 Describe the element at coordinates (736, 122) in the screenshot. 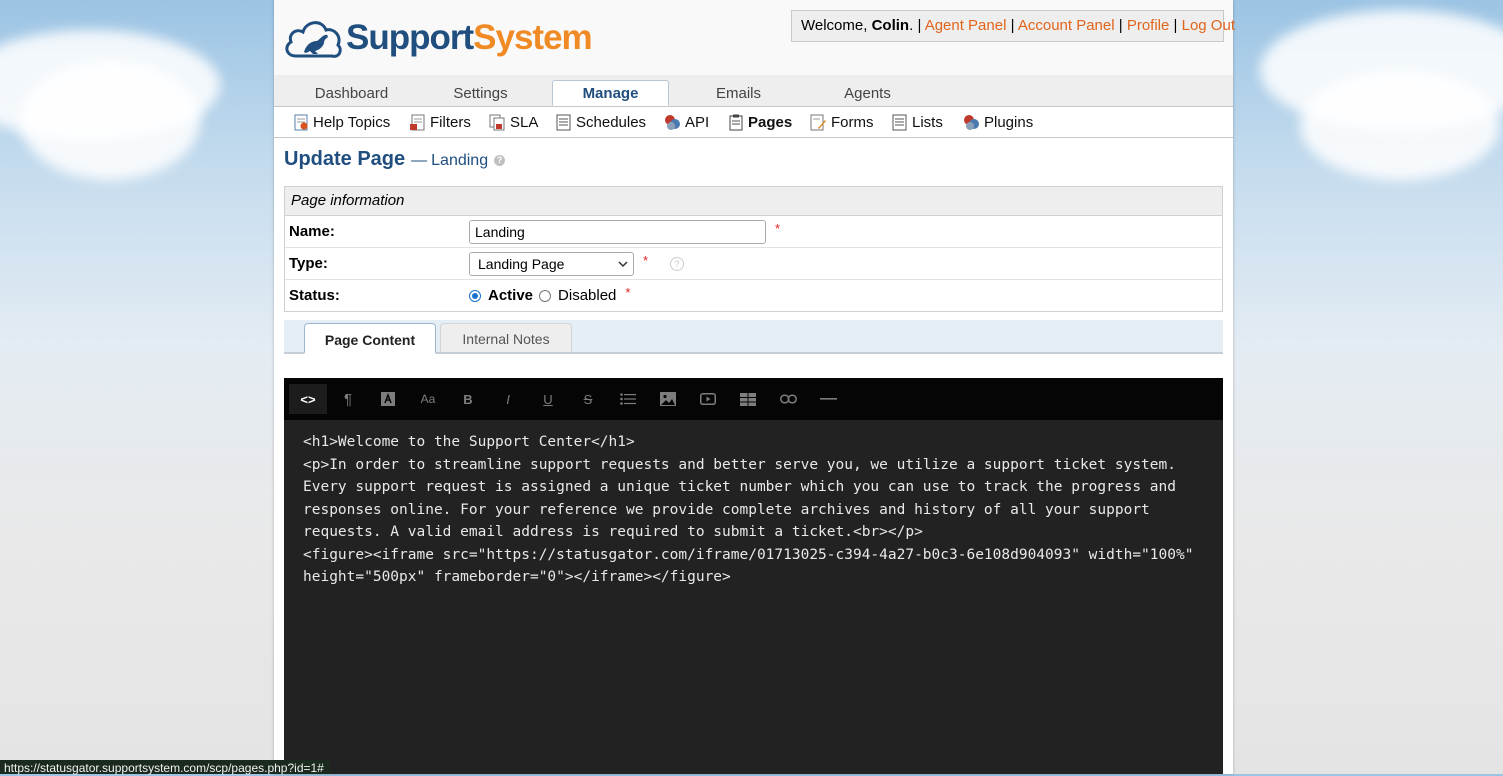

I see `pages-icon` at that location.